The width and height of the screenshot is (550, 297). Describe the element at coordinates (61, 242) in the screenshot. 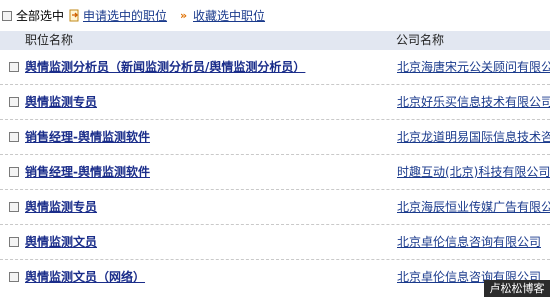

I see `job-title-link: 舆情监测文员` at that location.